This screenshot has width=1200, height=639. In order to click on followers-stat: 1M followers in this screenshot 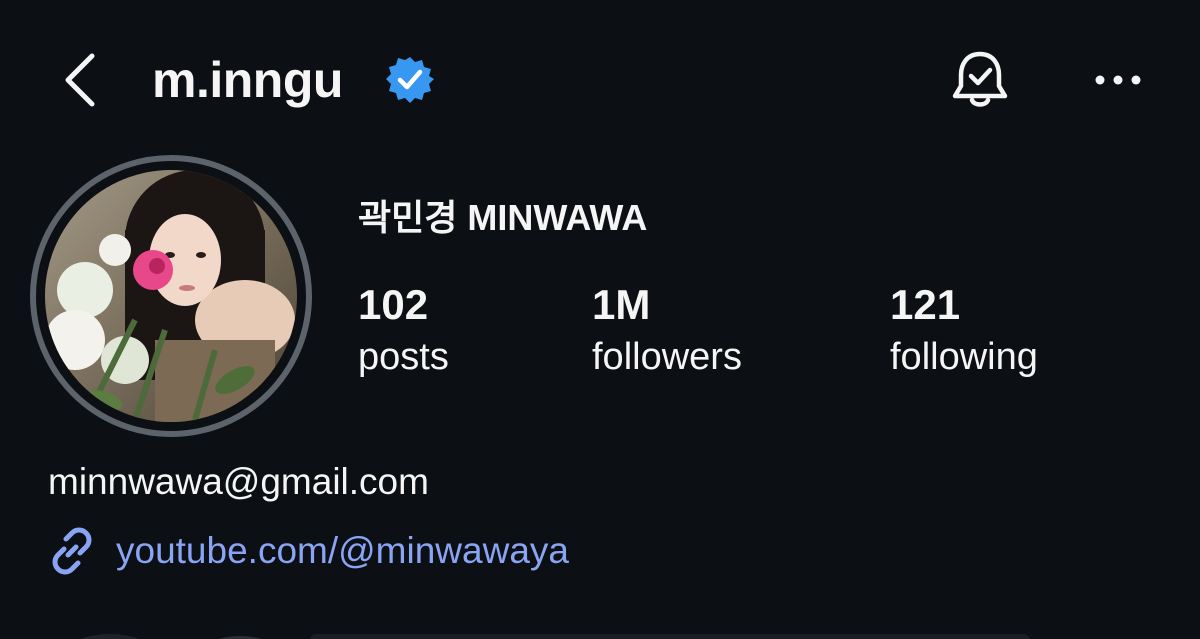, I will do `click(667, 330)`.